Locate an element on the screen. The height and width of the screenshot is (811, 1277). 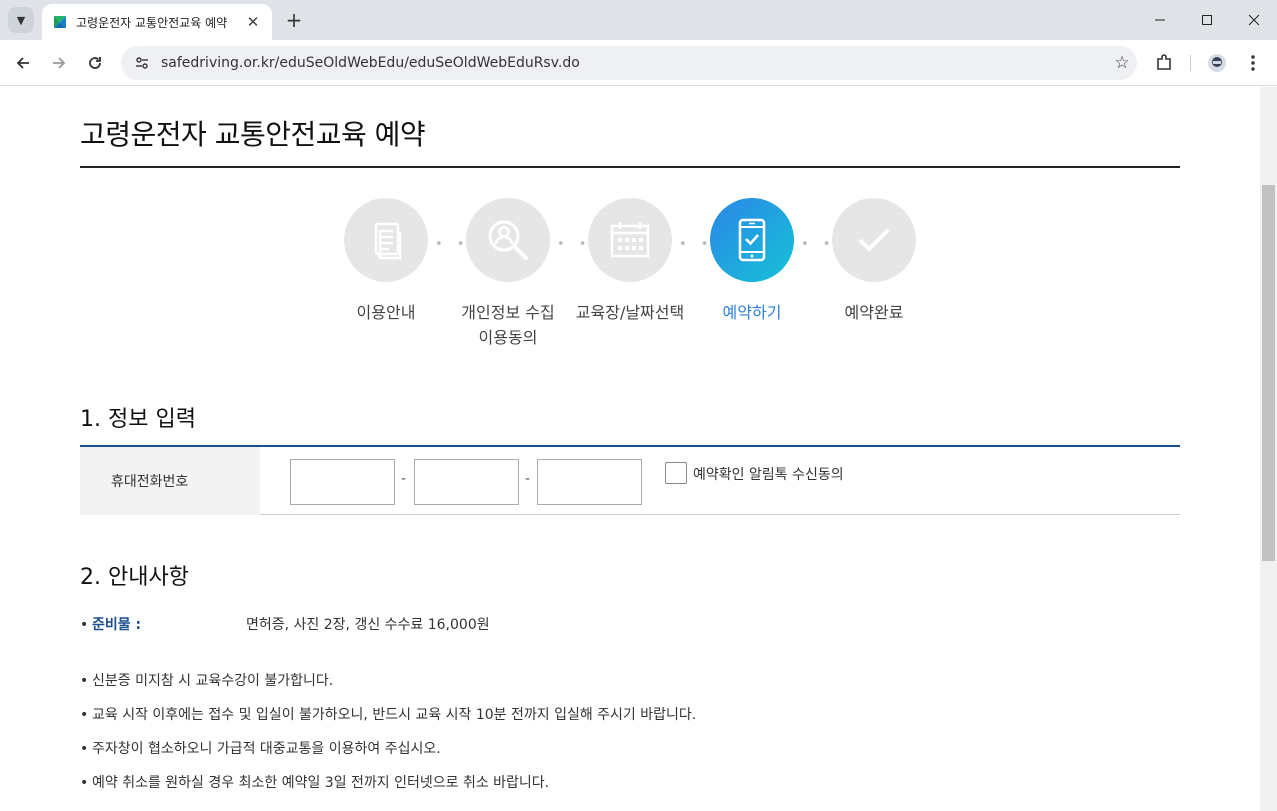
maximize-button is located at coordinates (1207, 20).